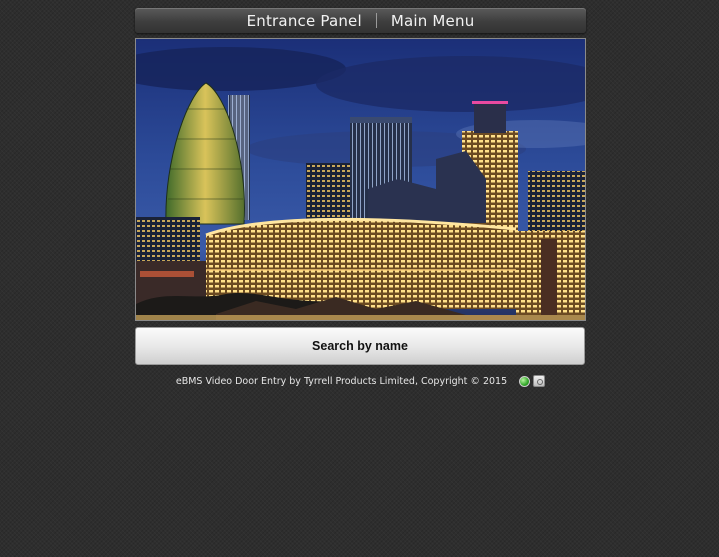  What do you see at coordinates (525, 381) in the screenshot?
I see `status-green-dot-icon` at bounding box center [525, 381].